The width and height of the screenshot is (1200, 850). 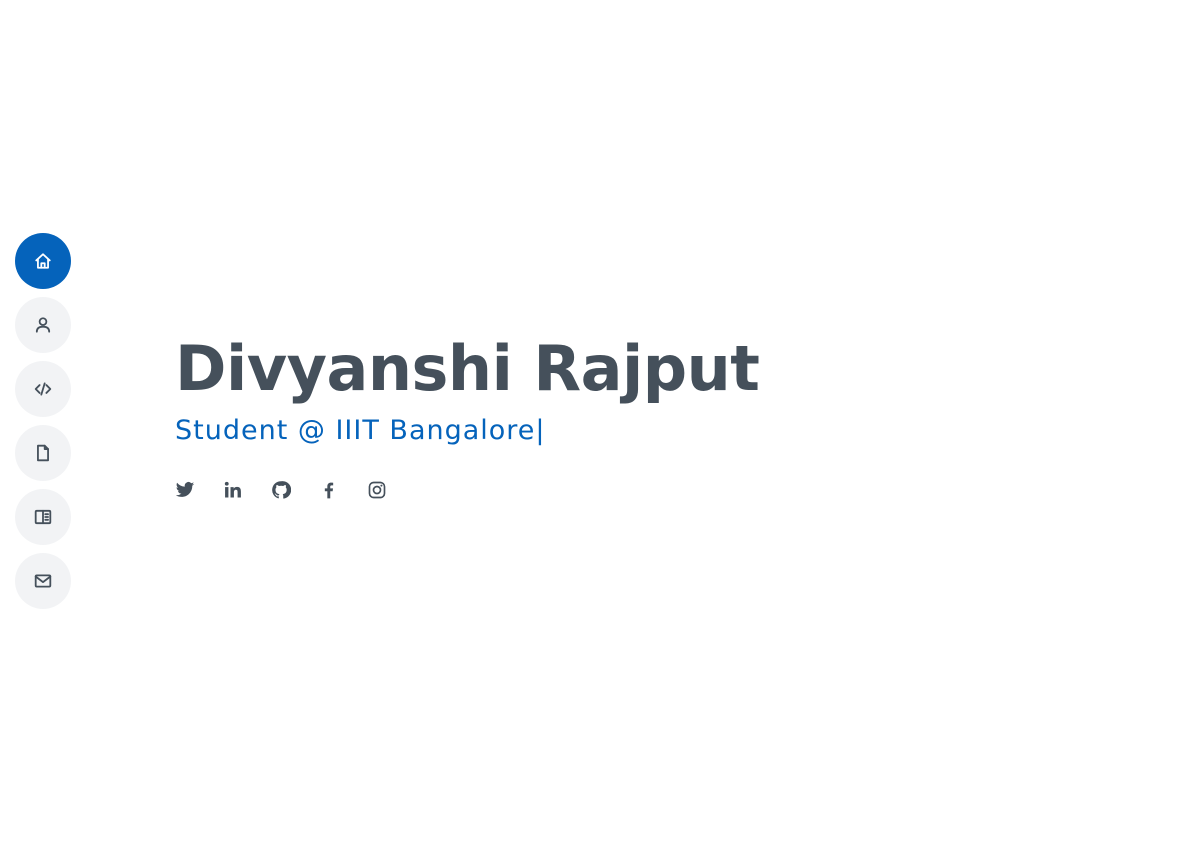 I want to click on facebook-link, so click(x=329, y=490).